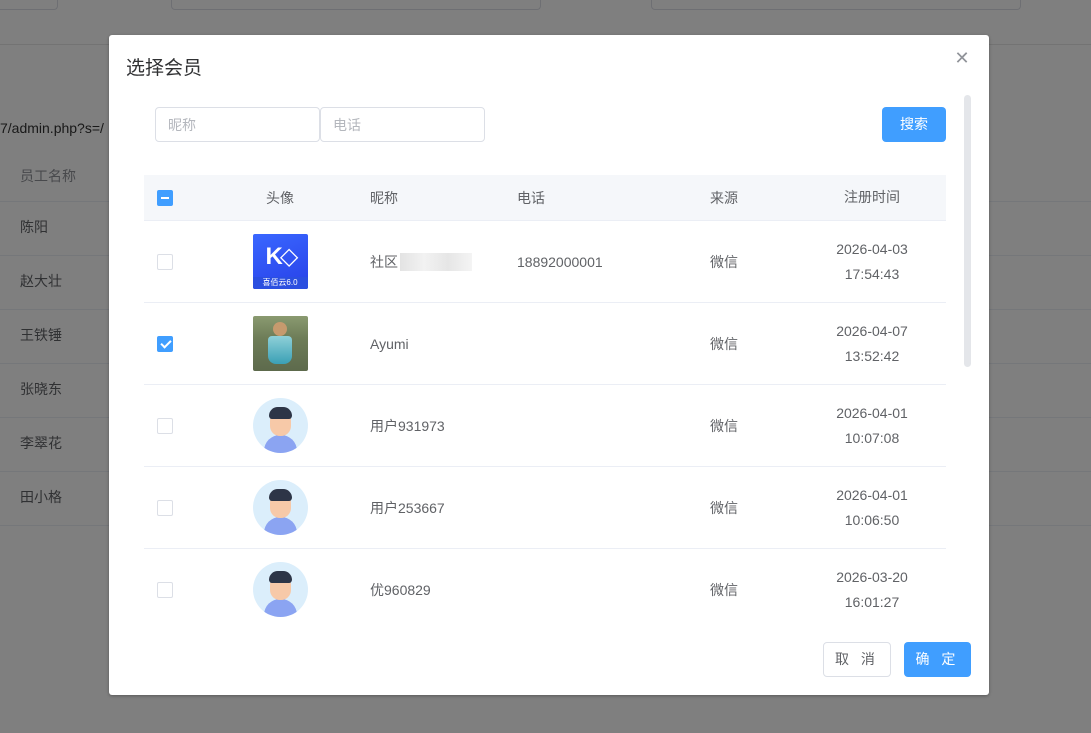  What do you see at coordinates (872, 437) in the screenshot?
I see `registered-time: 10:07:08` at bounding box center [872, 437].